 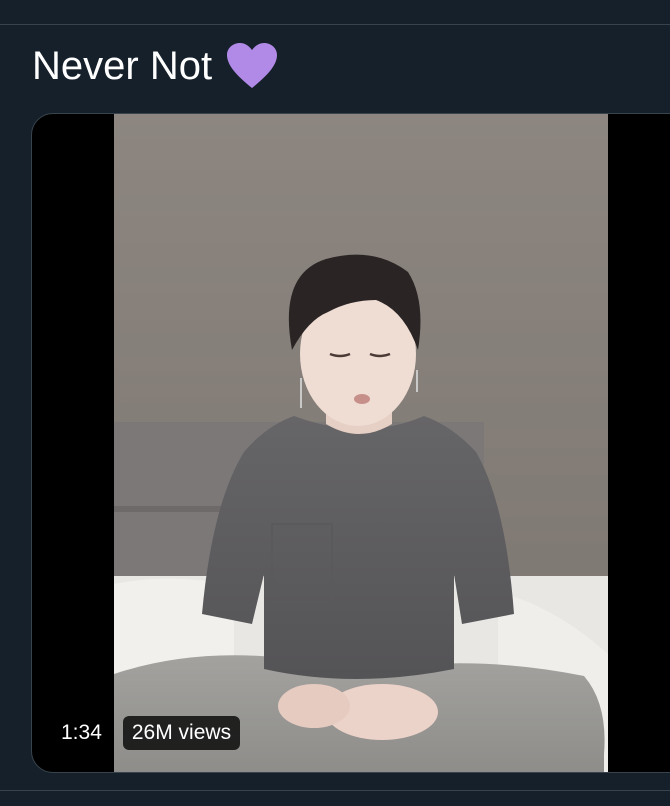 What do you see at coordinates (335, 790) in the screenshot?
I see `bottom-divider` at bounding box center [335, 790].